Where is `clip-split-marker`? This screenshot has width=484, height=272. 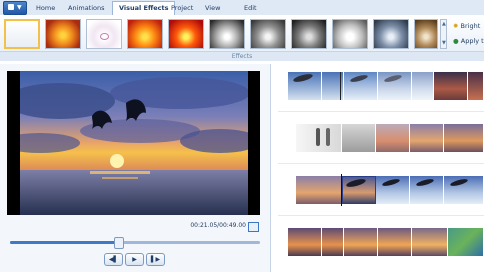 clip-split-marker is located at coordinates (340, 86).